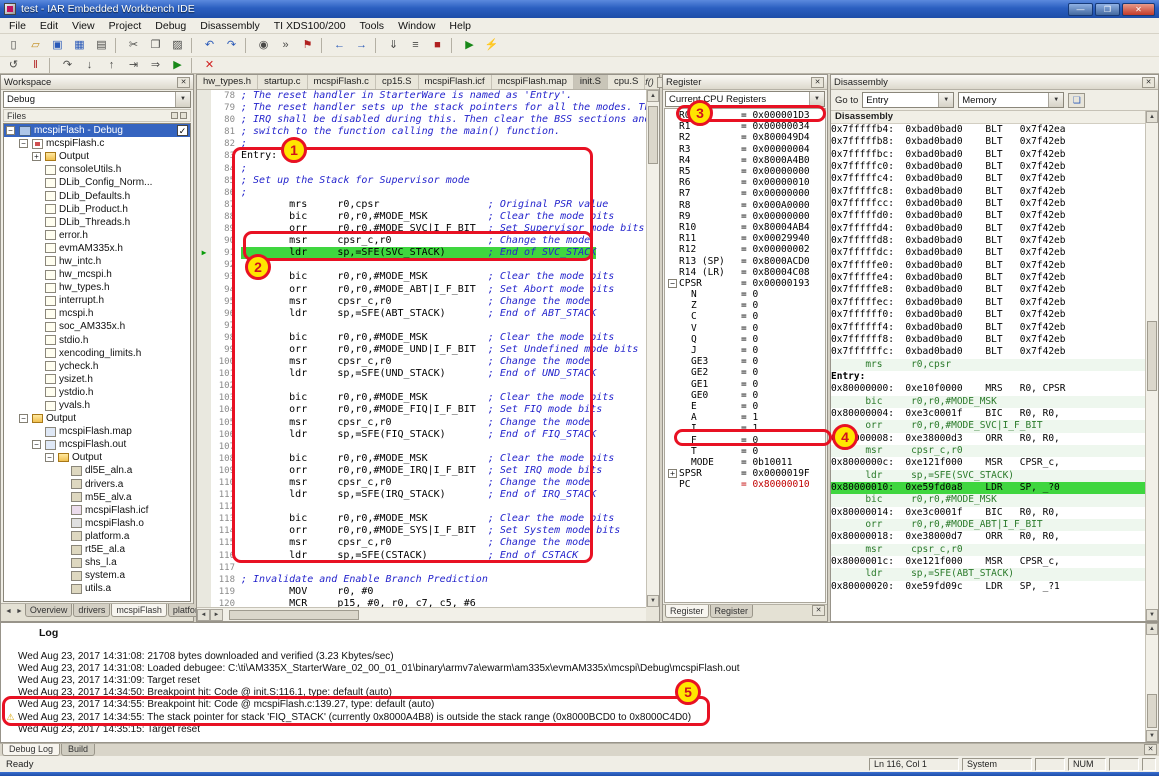  I want to click on disassembly-row: 0x7fffffec: 0xbad0bad0 BLT 0x7f42eb, so click(988, 303).